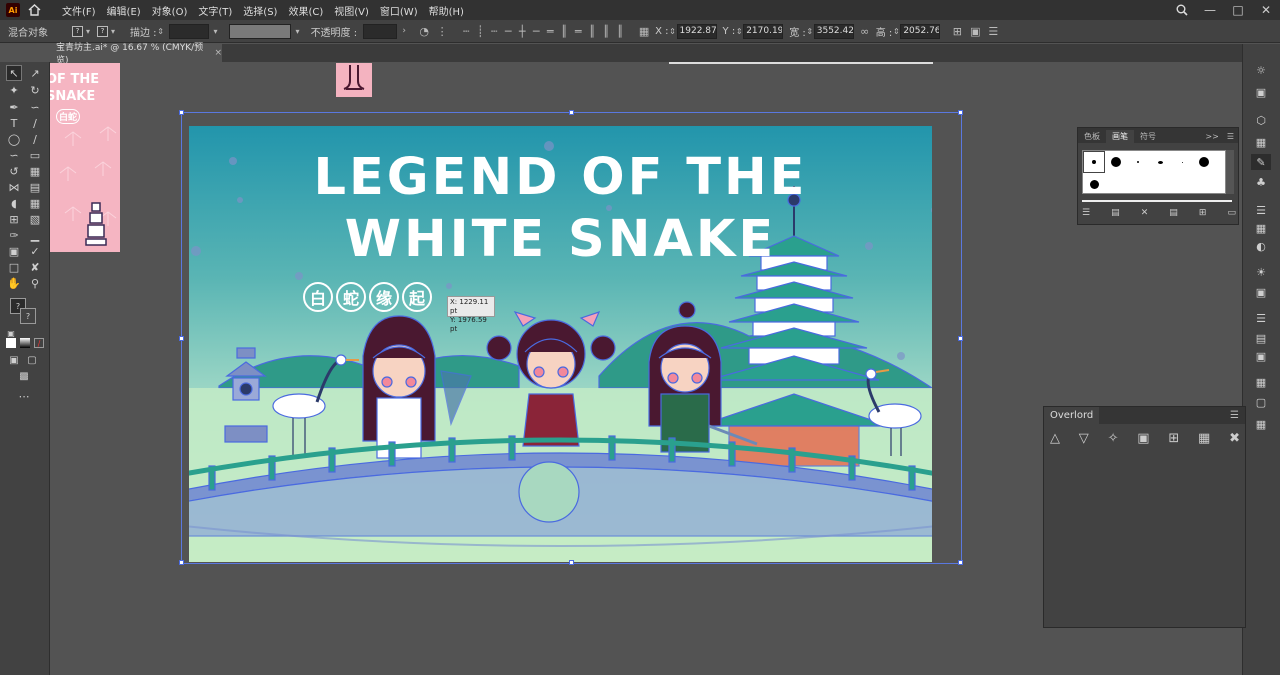  What do you see at coordinates (1086, 214) in the screenshot?
I see `brush-libraries-icon: ☰` at bounding box center [1086, 214].